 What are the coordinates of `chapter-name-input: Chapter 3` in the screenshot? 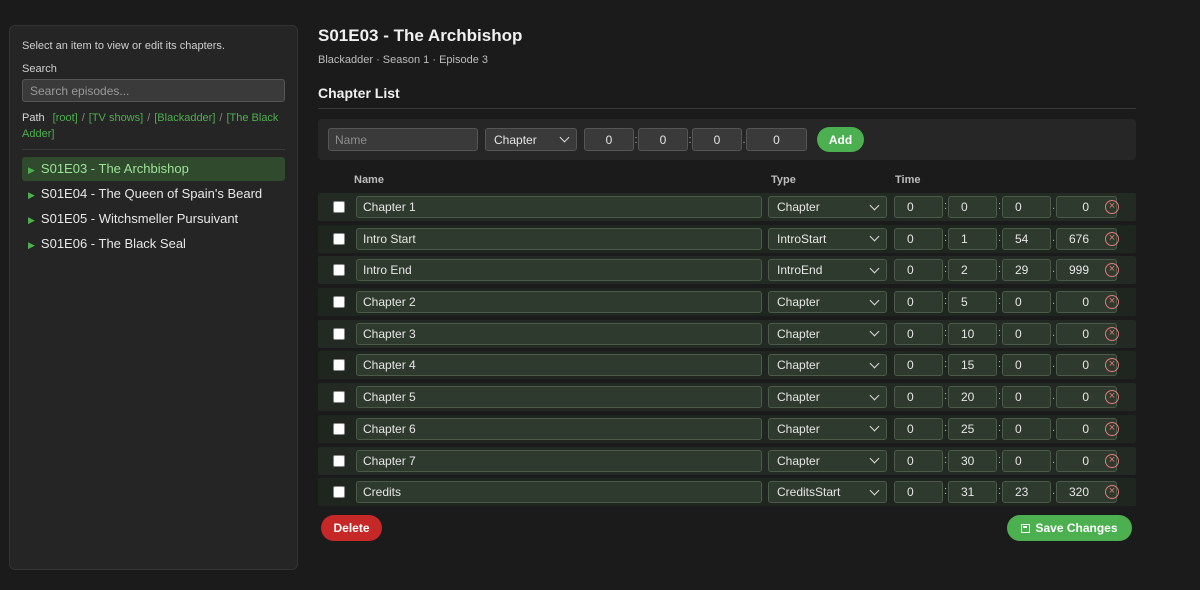 It's located at (559, 333).